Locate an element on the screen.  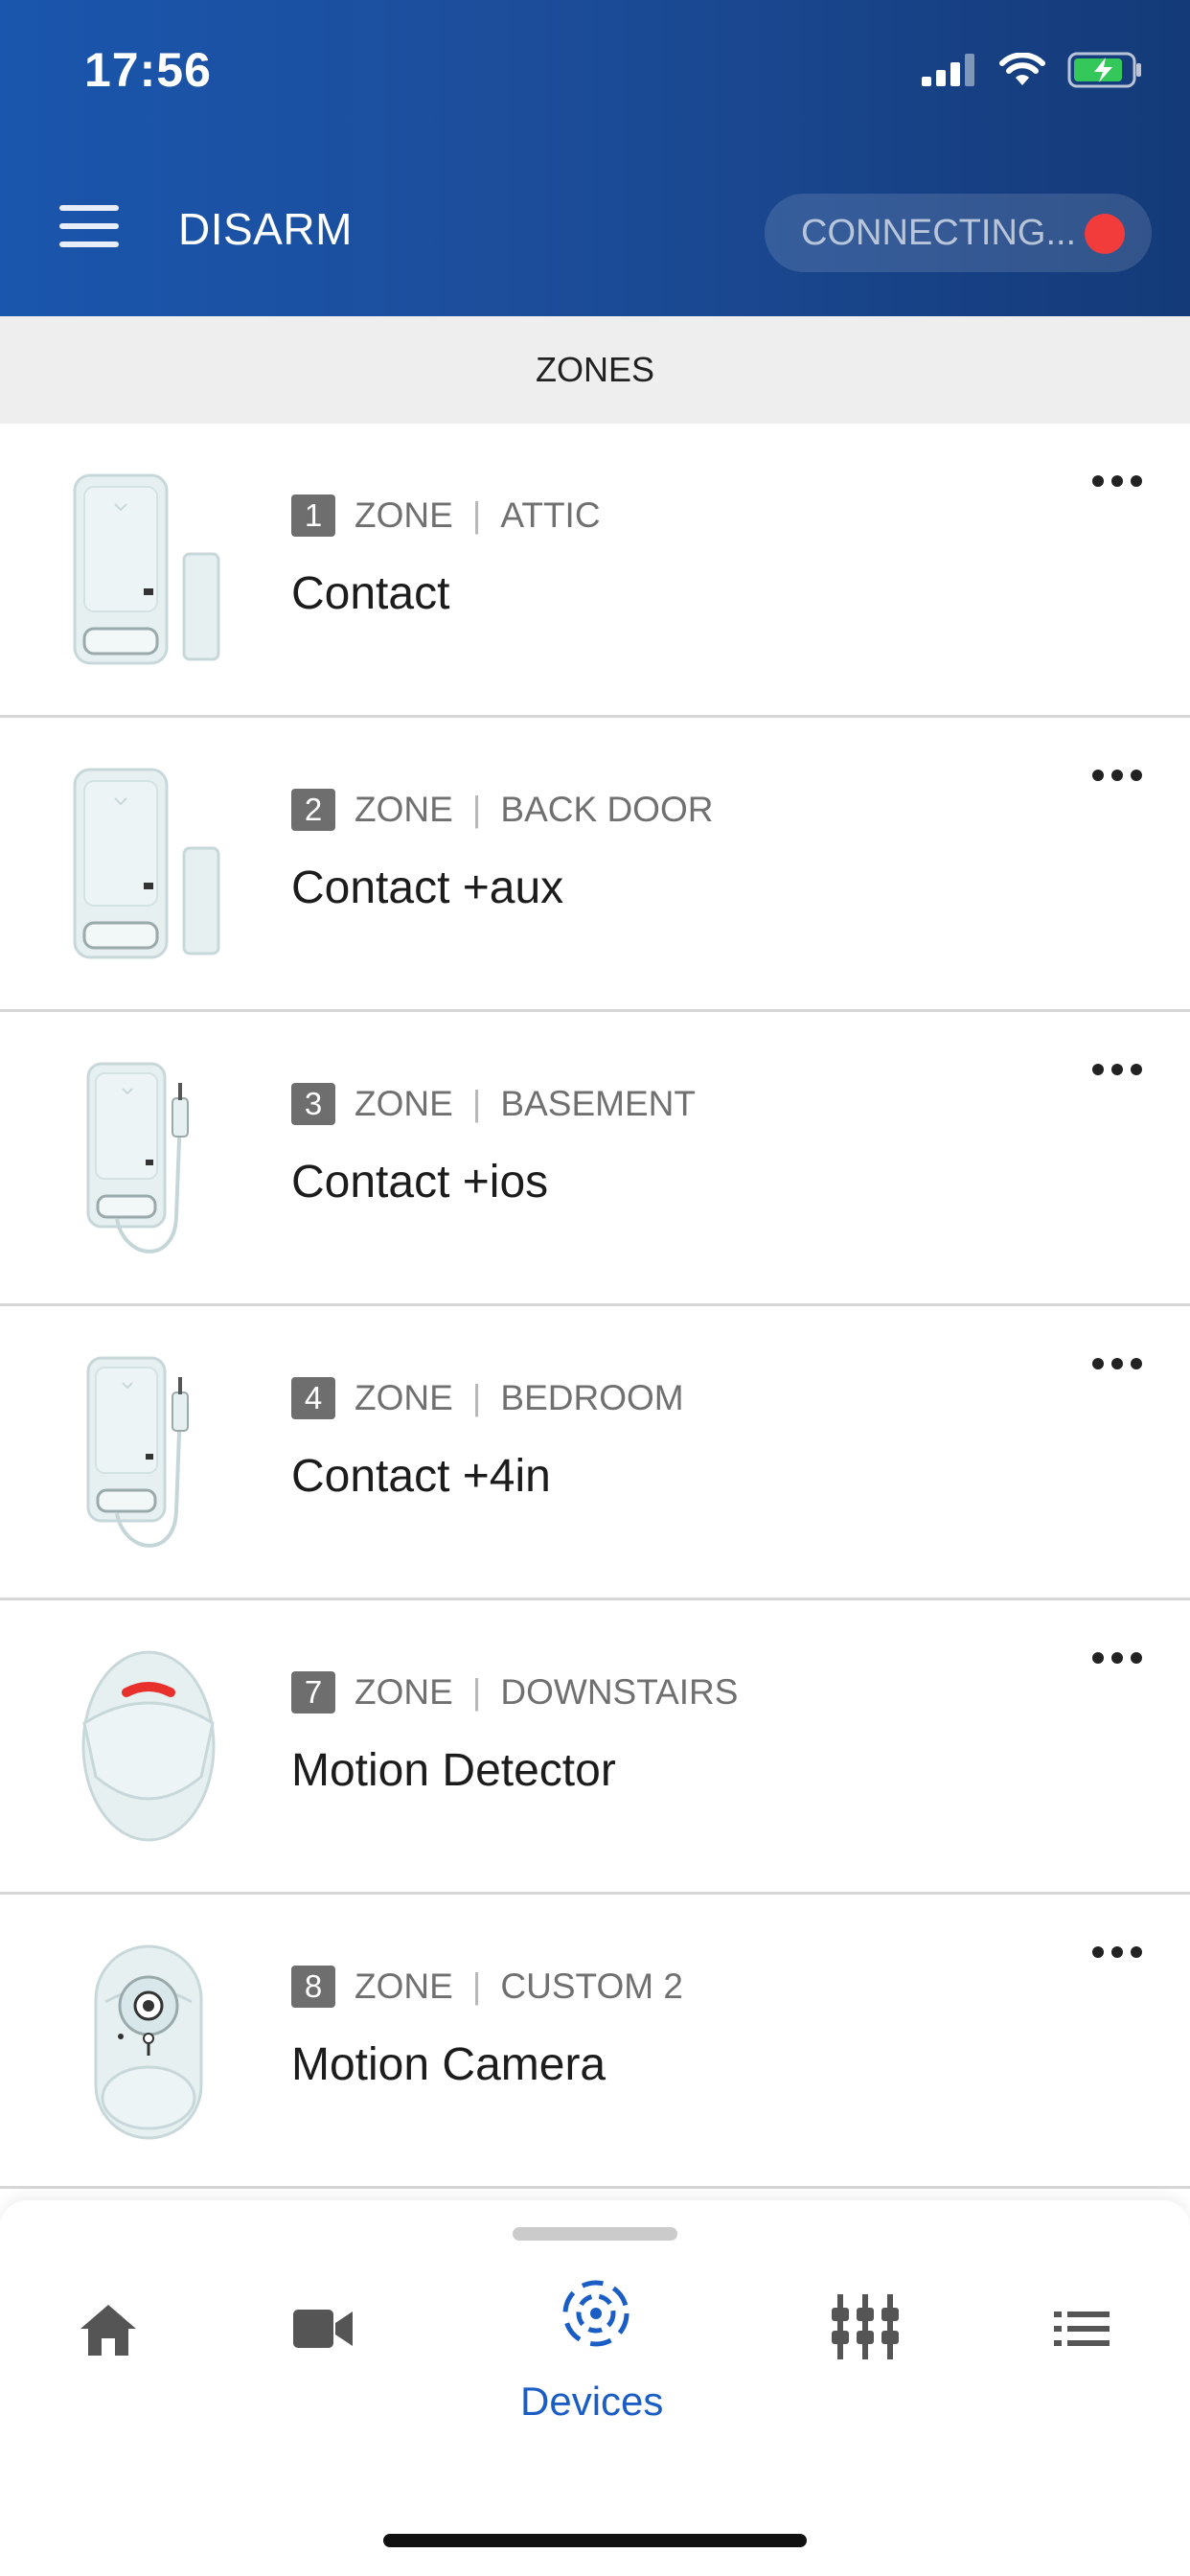
zone-number-badge: 4 is located at coordinates (313, 1398).